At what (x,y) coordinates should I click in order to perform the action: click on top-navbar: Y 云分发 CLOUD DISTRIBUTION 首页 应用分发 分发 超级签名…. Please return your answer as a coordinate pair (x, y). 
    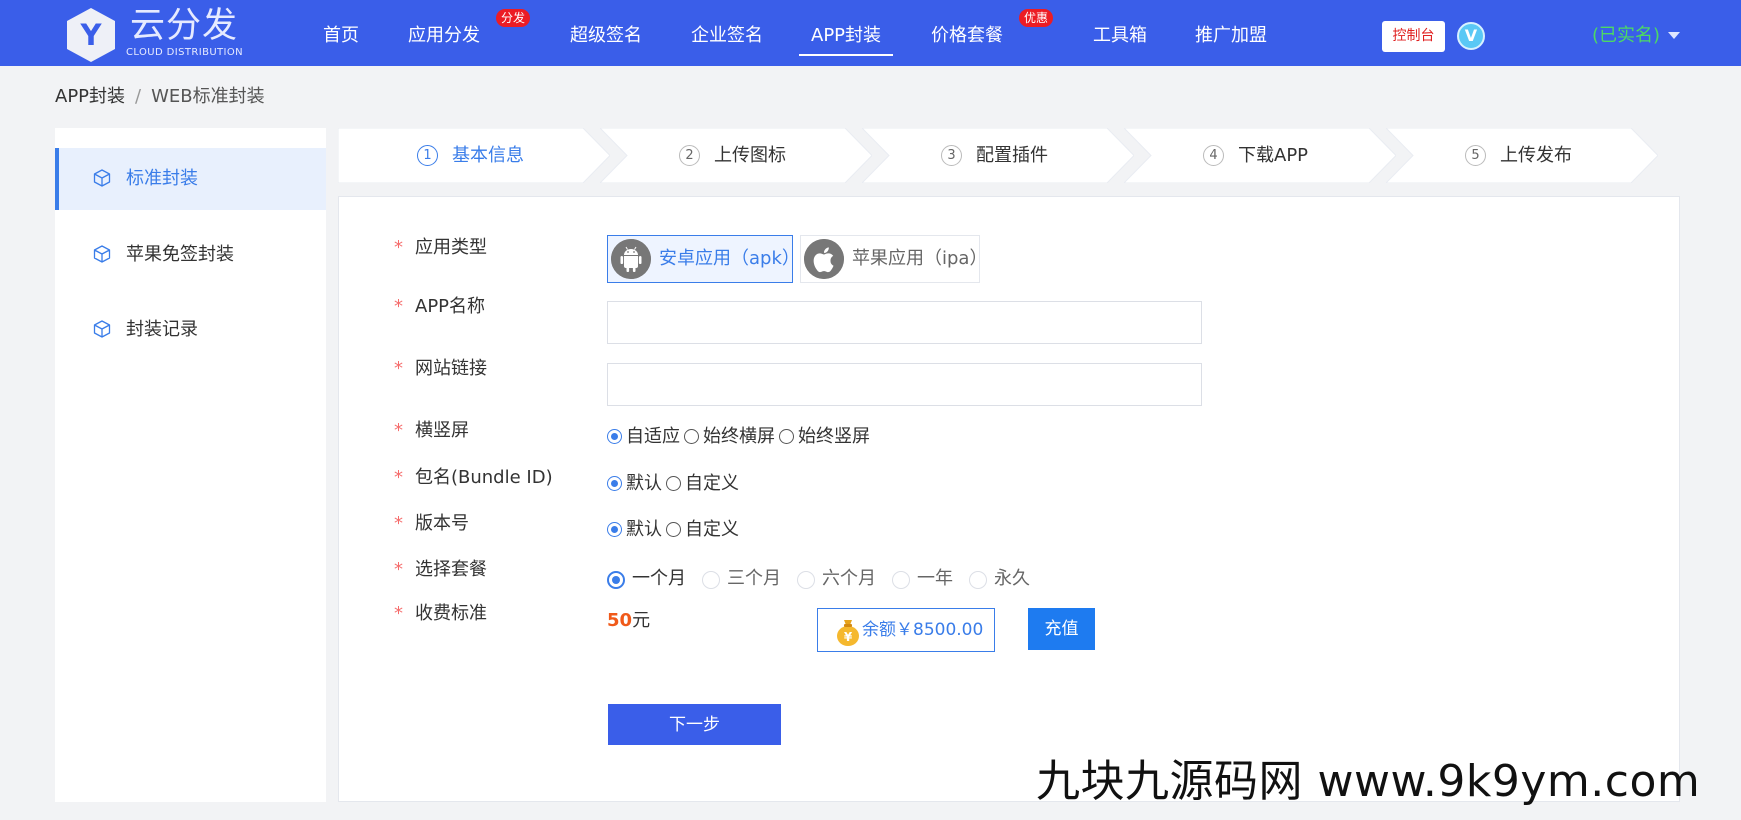
    Looking at the image, I should click on (870, 33).